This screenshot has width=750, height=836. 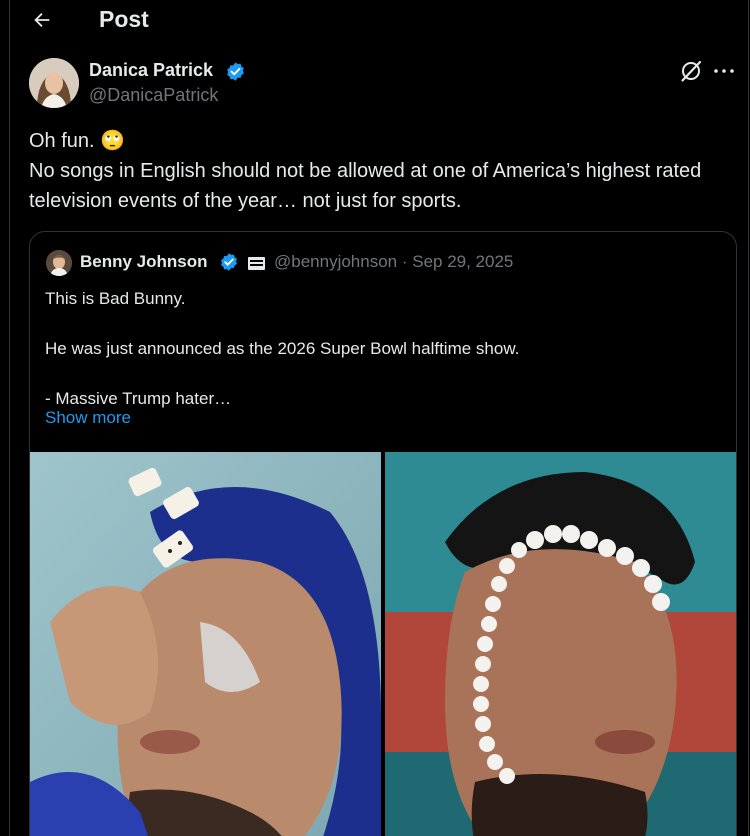 What do you see at coordinates (124, 19) in the screenshot?
I see `page-title: Post` at bounding box center [124, 19].